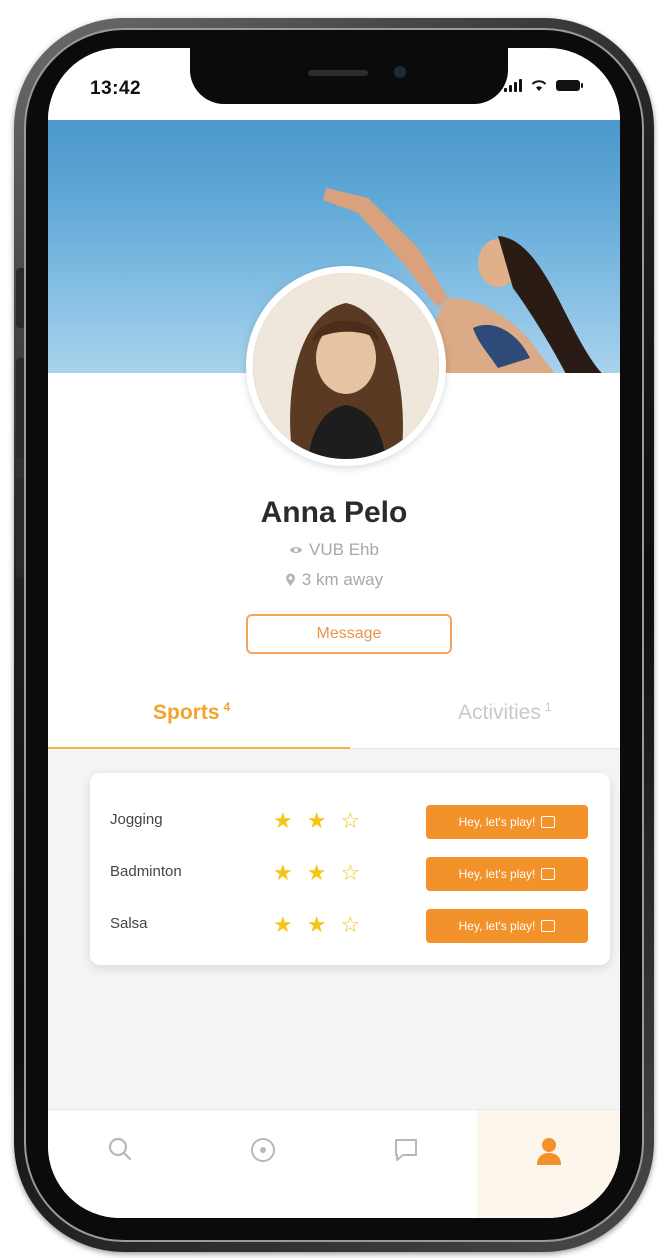 The width and height of the screenshot is (668, 1258). What do you see at coordinates (349, 634) in the screenshot?
I see `message-button: Message` at bounding box center [349, 634].